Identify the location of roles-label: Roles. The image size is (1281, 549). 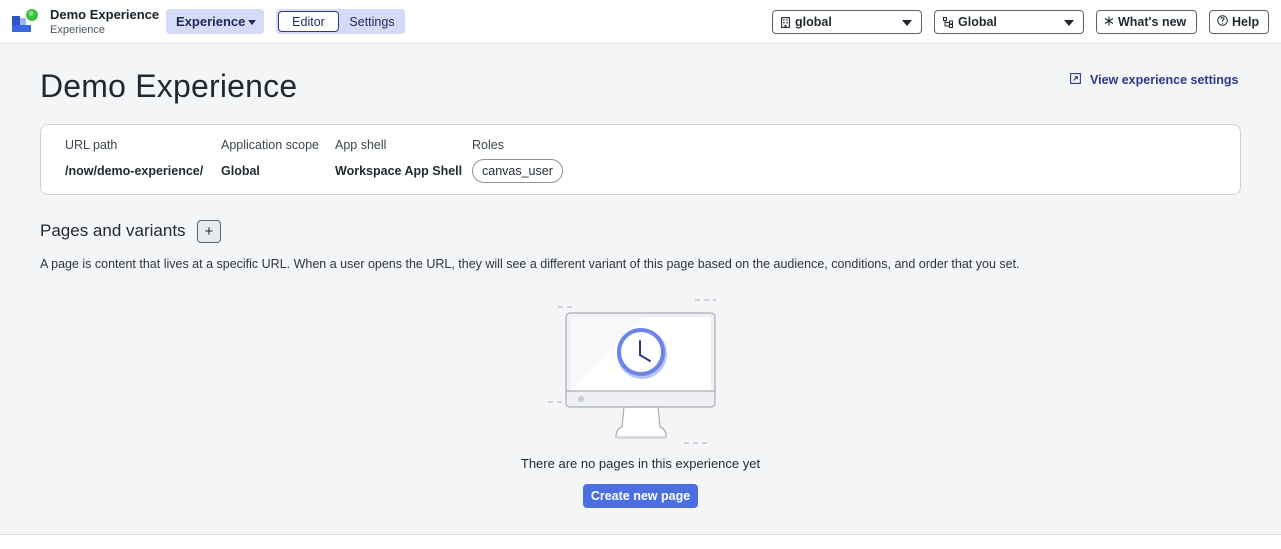
(488, 145).